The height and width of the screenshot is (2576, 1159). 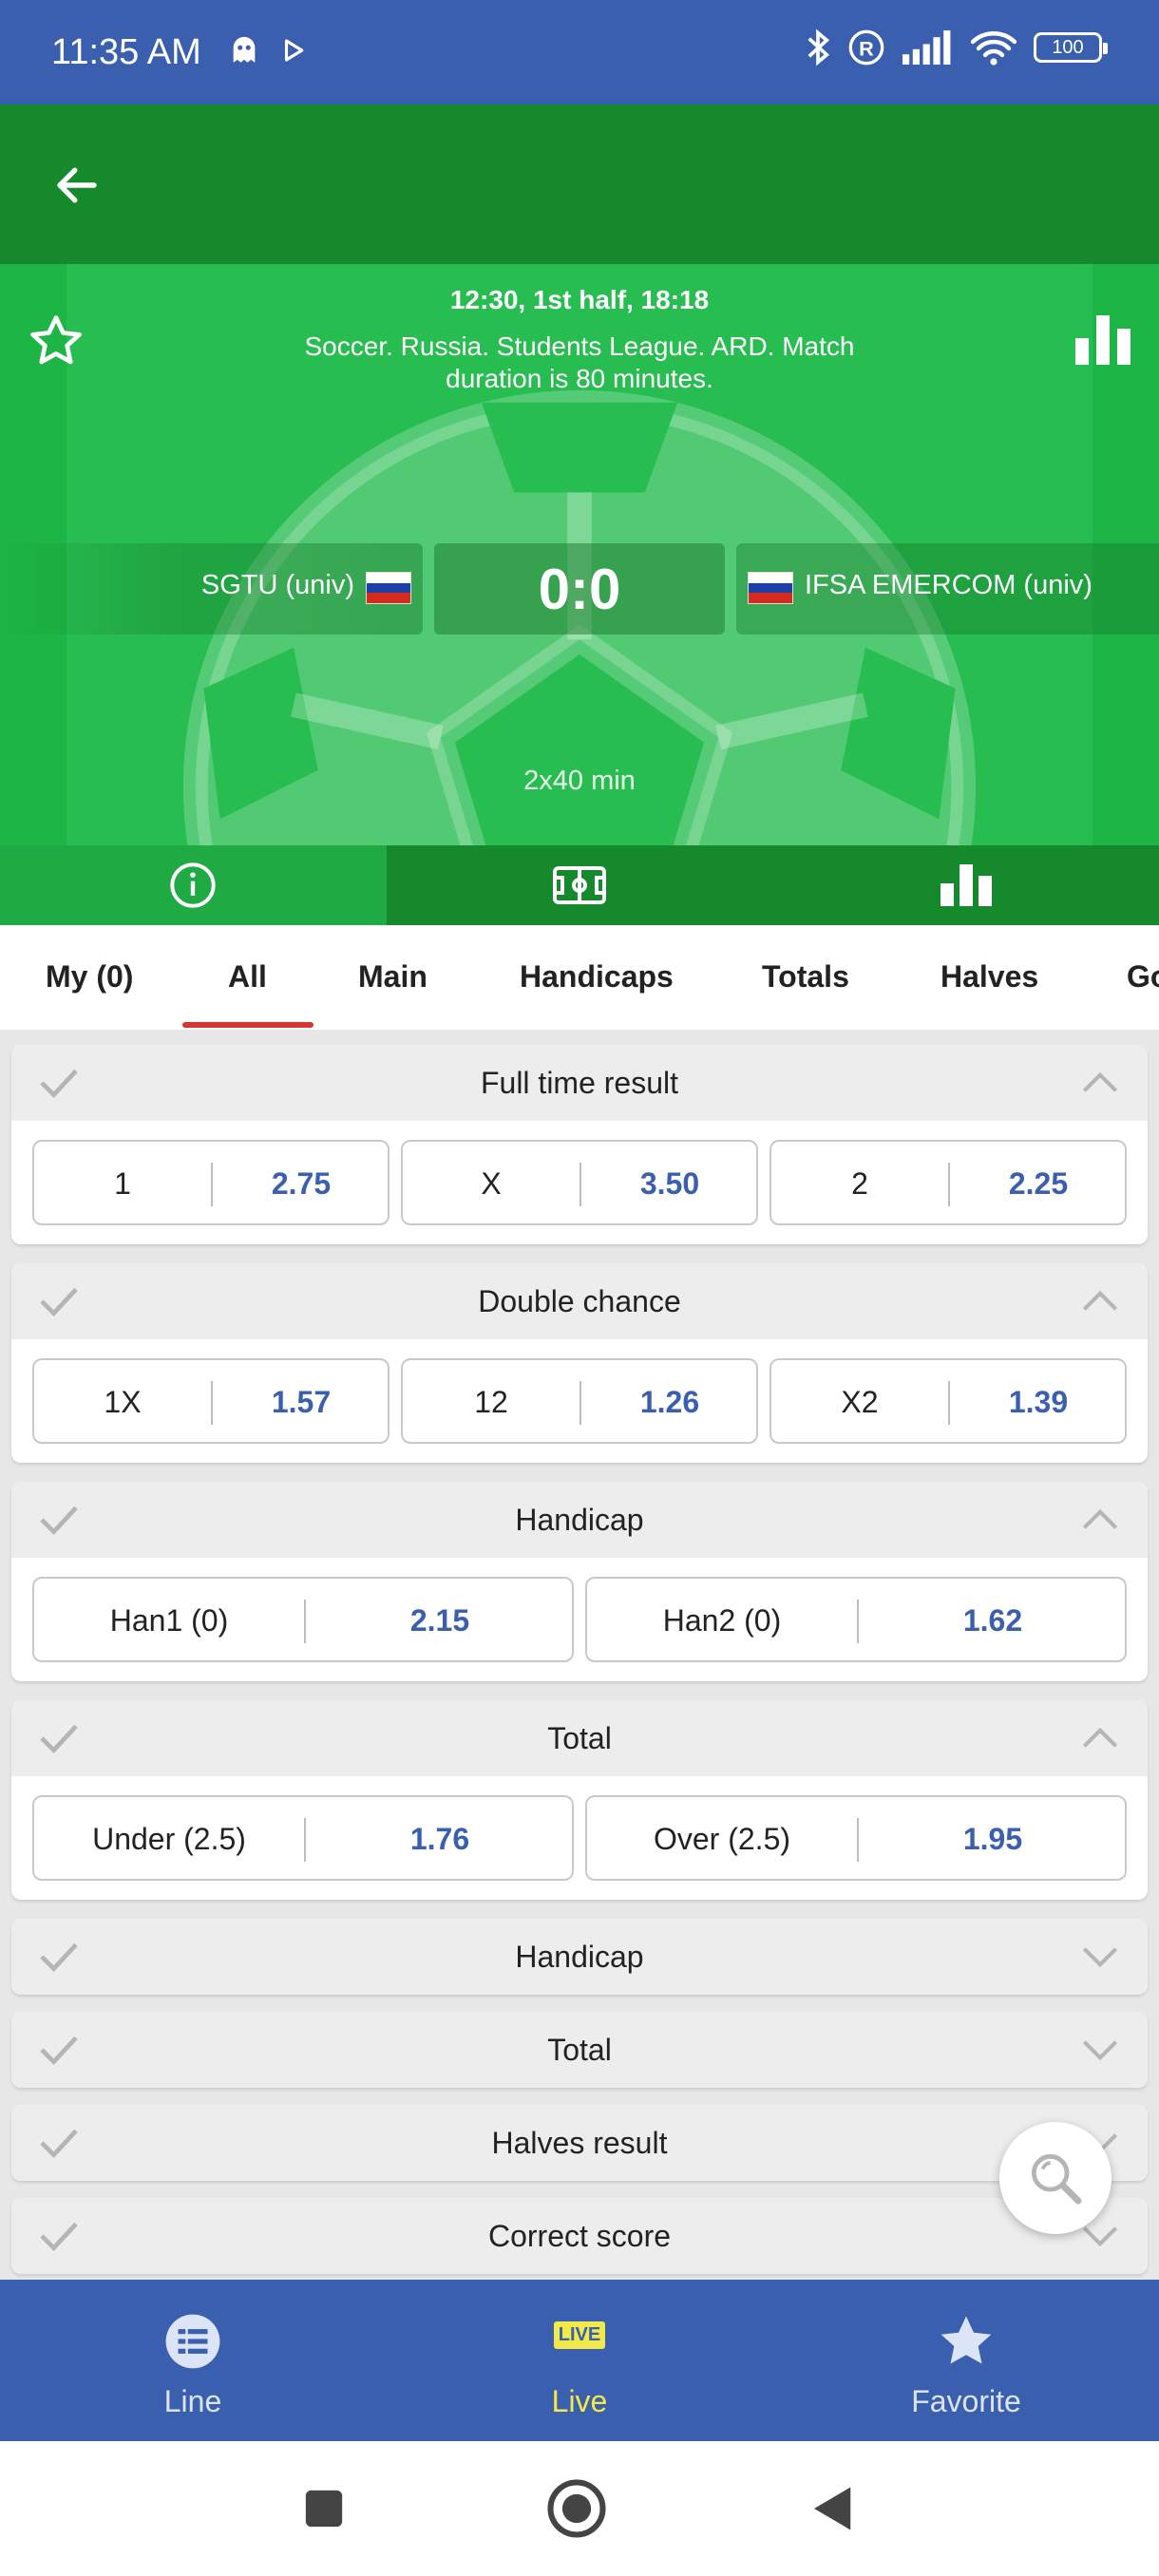 I want to click on tab-totals: Totals, so click(x=805, y=976).